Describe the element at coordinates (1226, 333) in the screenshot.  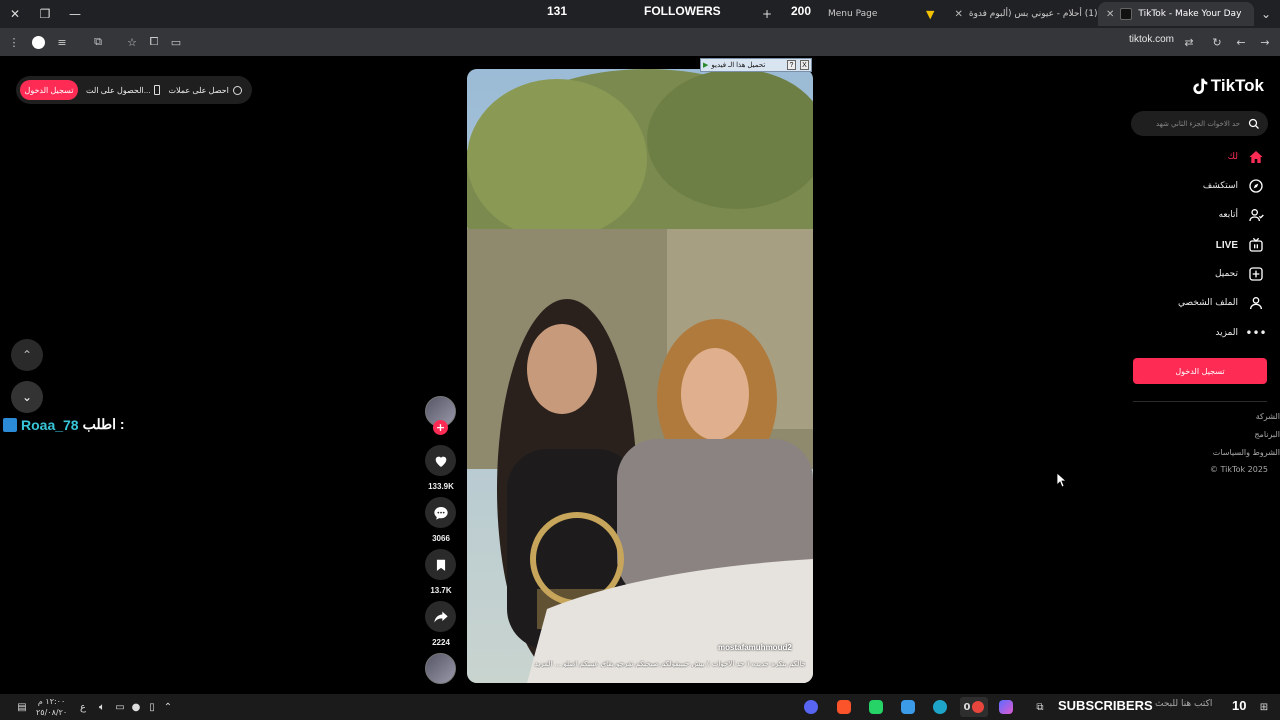
I see `sidebar-item-label: المزيد` at that location.